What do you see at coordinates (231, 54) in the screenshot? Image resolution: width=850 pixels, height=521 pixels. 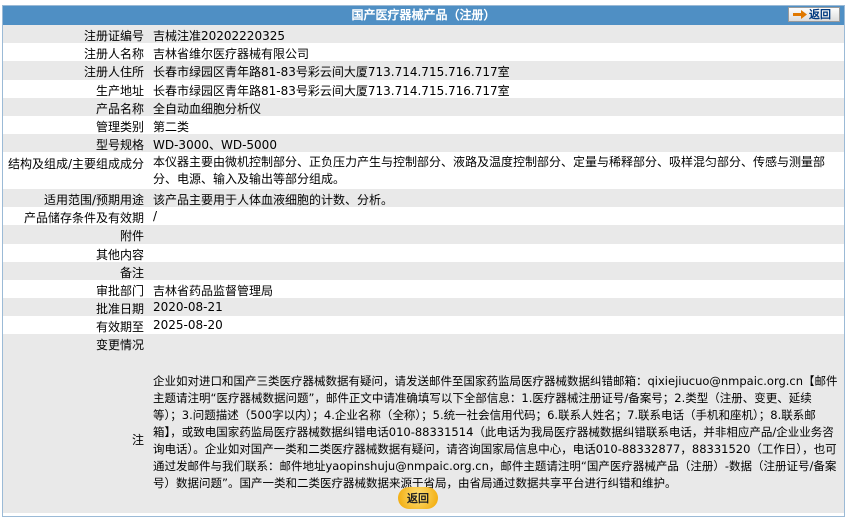 I see `field-value: 吉林省维尔医疗器械有限公司` at bounding box center [231, 54].